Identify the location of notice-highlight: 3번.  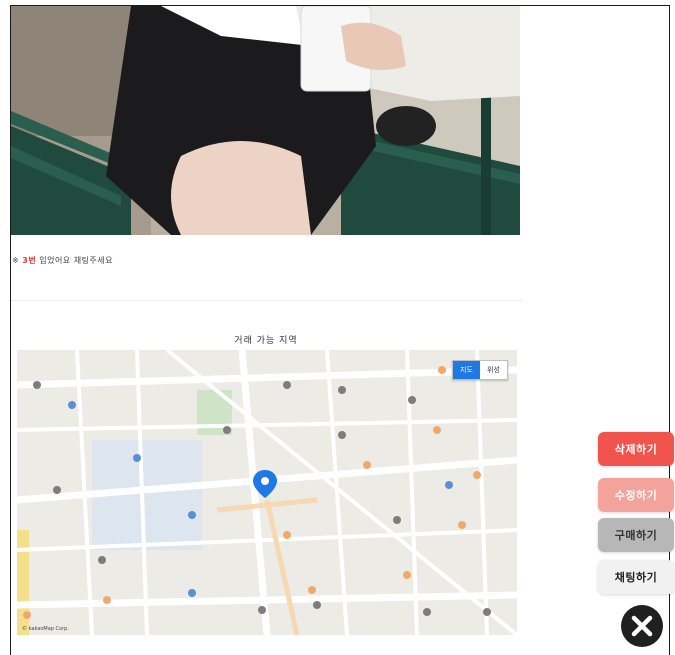
(29, 260).